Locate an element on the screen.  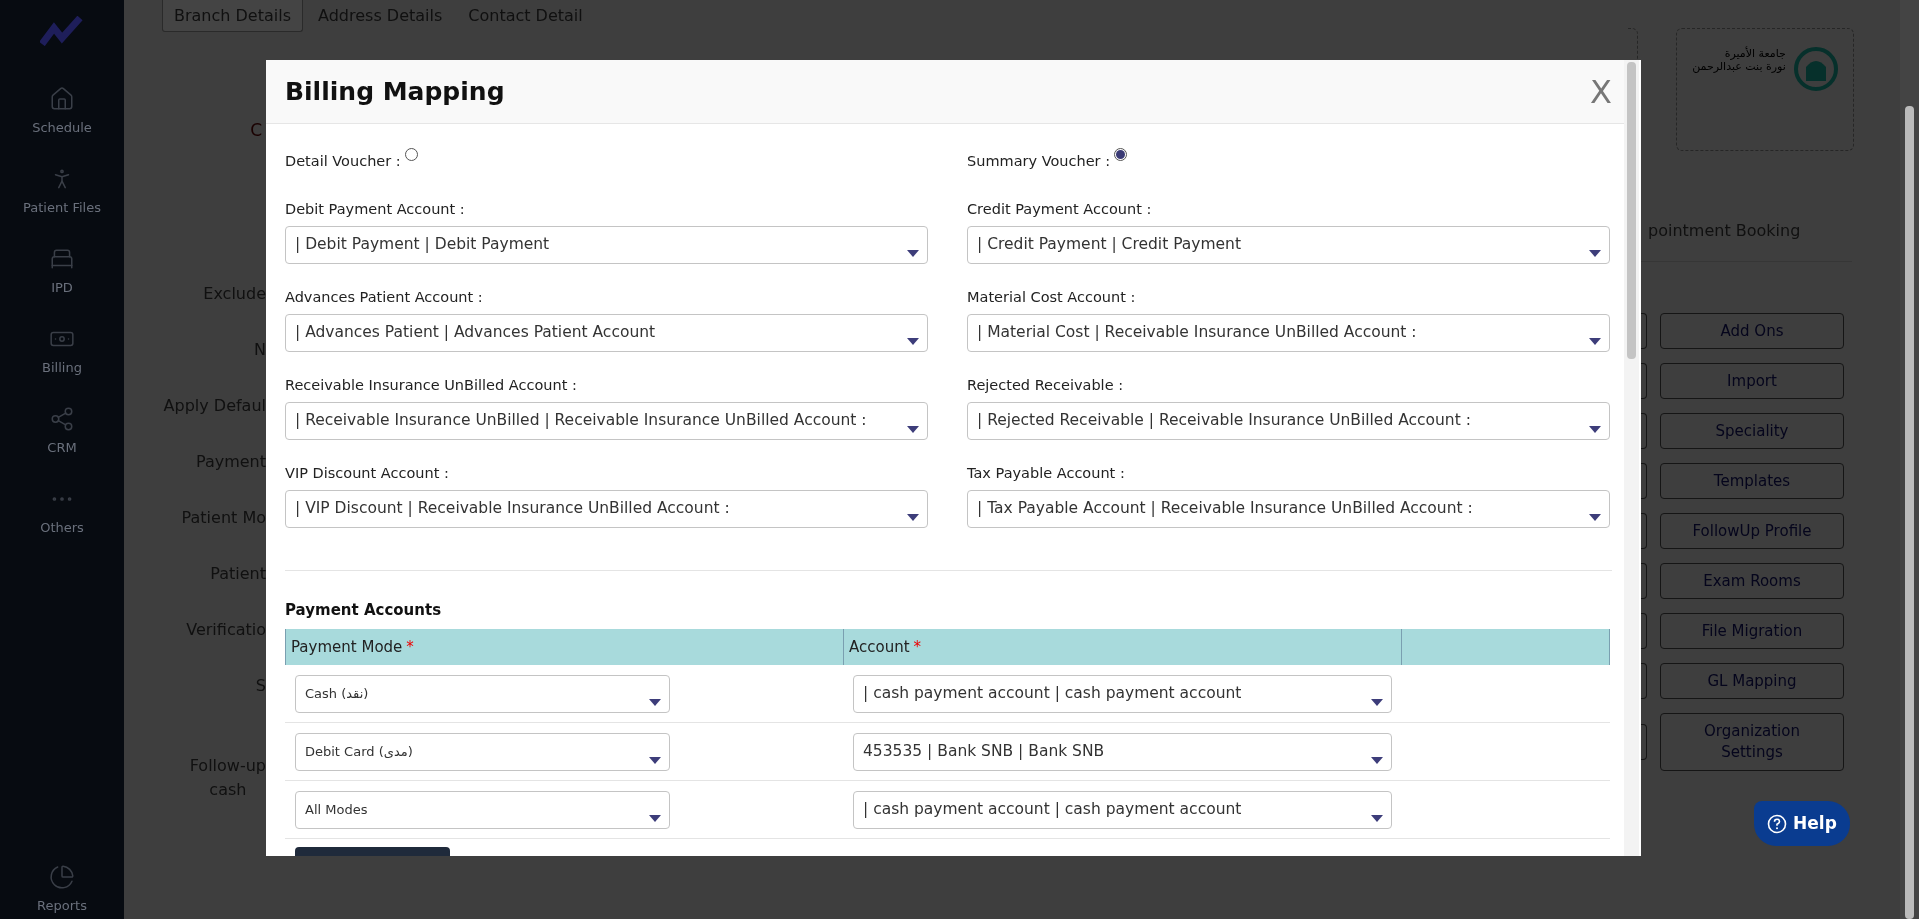
emblem-icon is located at coordinates (1815, 69).